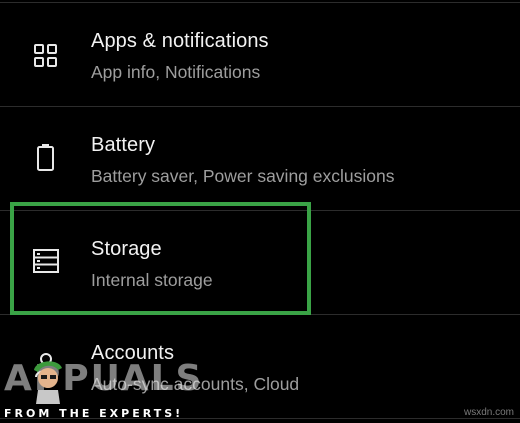 Image resolution: width=520 pixels, height=423 pixels. I want to click on battery-icon, so click(45, 157).